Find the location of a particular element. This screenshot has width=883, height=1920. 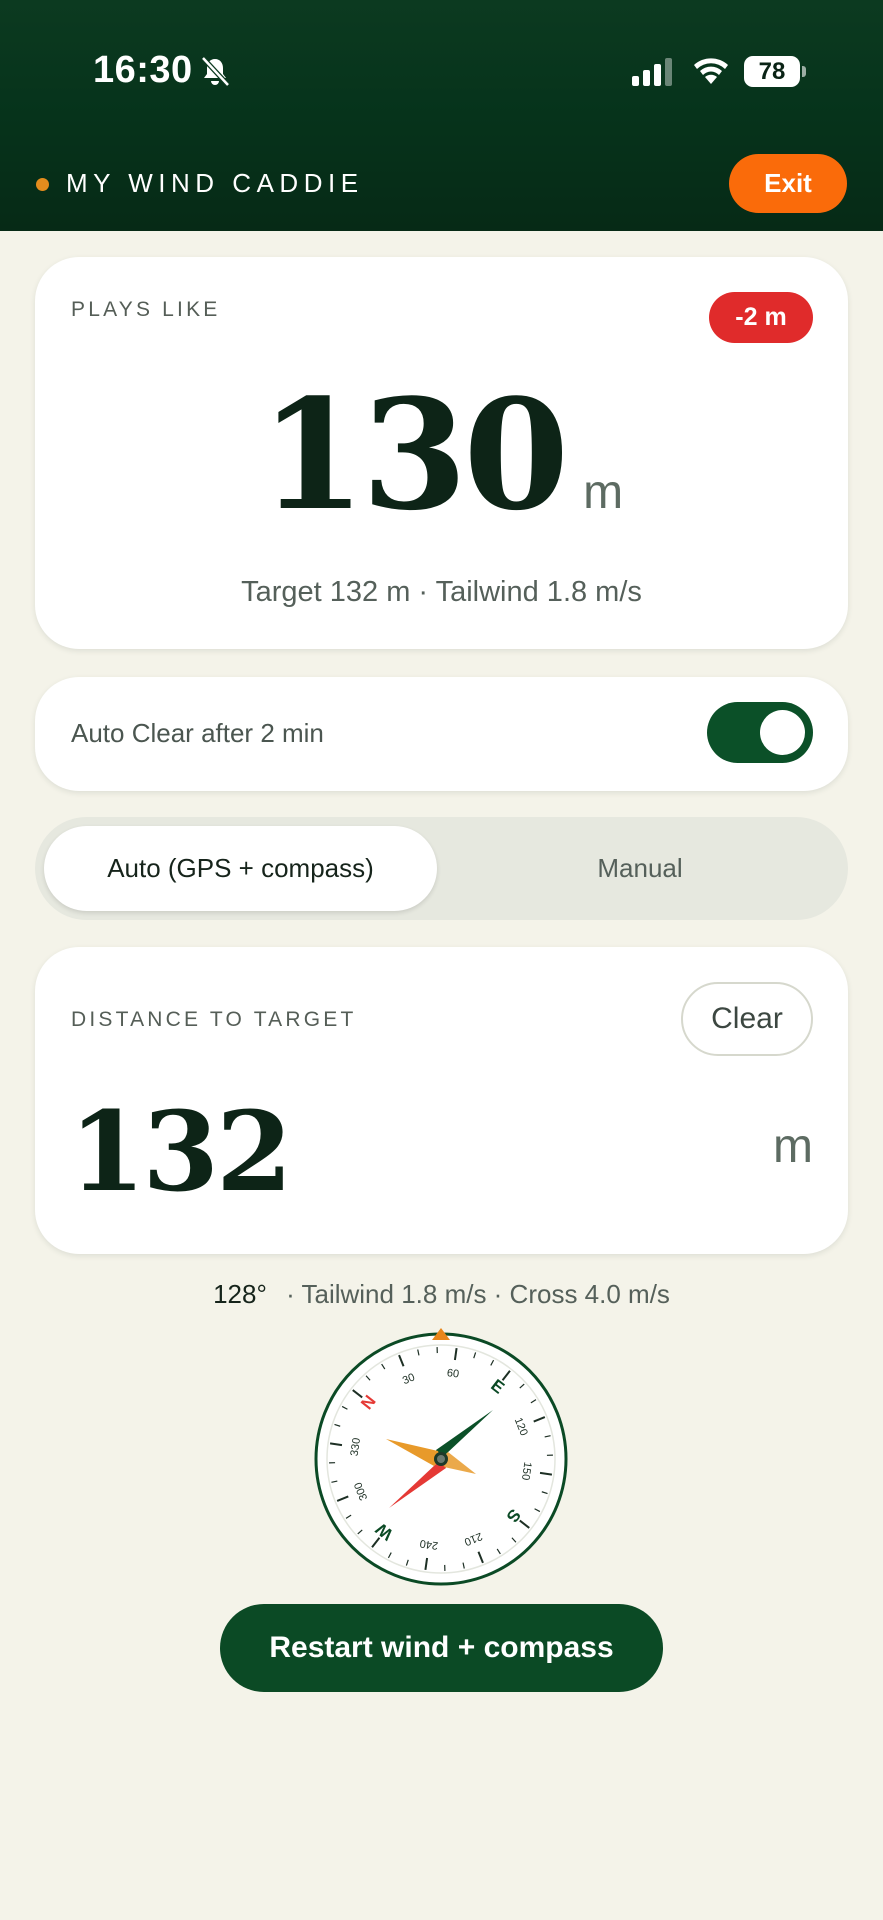

battery-level: 78 is located at coordinates (772, 71).